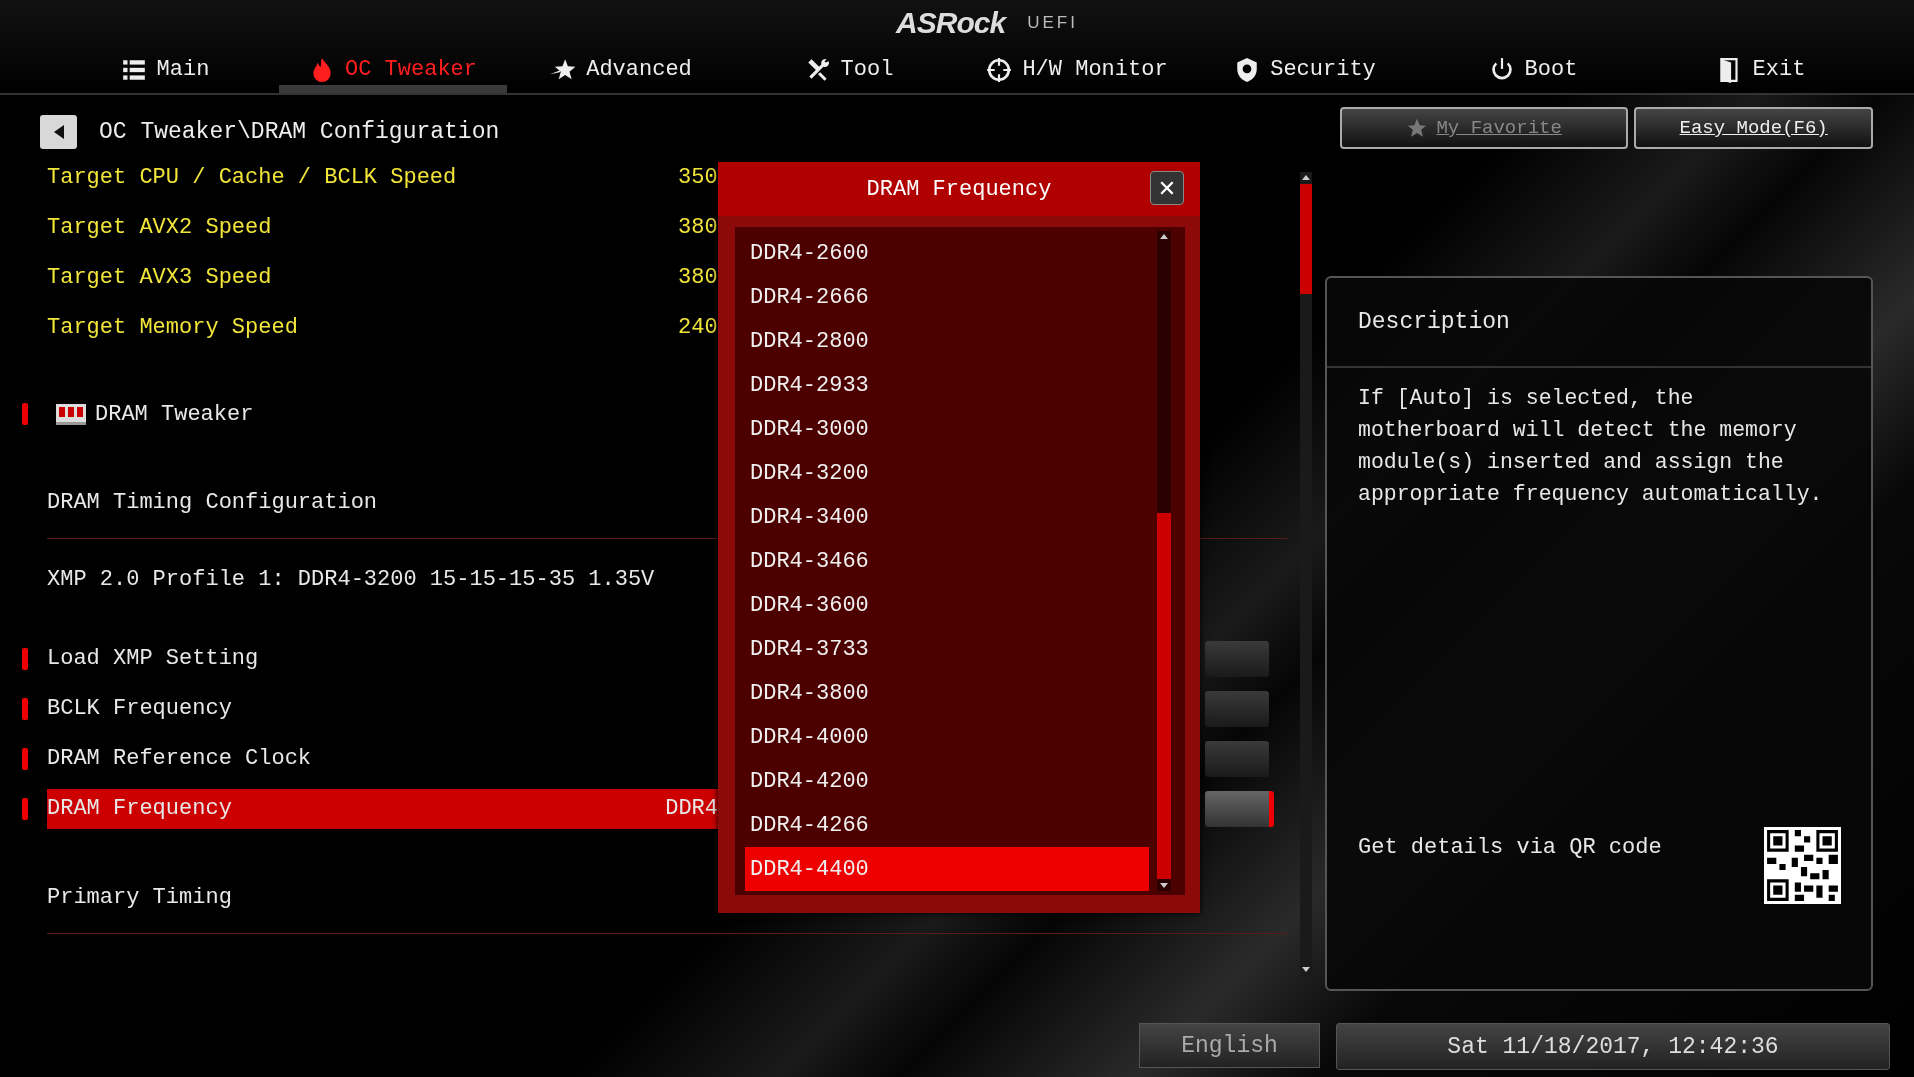 The height and width of the screenshot is (1077, 1914). I want to click on setting-value: DDR4, so click(691, 809).